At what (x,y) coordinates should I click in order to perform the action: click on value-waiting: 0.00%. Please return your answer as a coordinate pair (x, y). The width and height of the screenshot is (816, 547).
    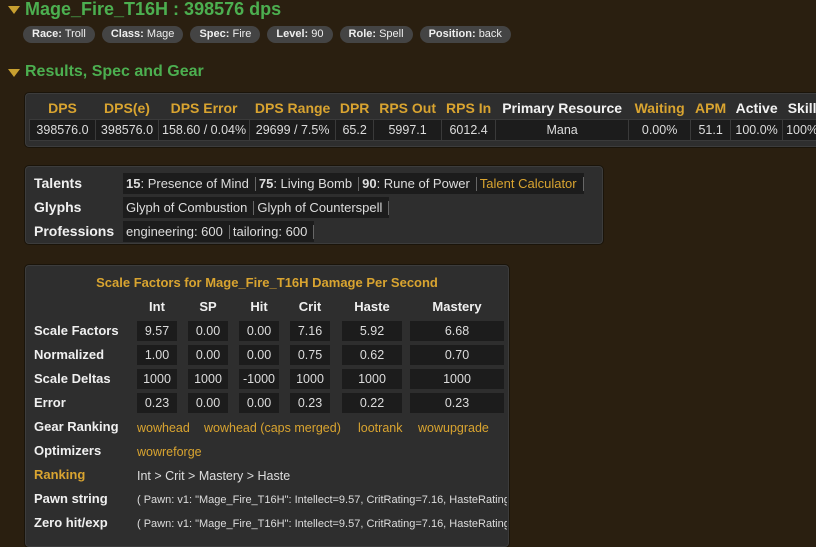
    Looking at the image, I should click on (660, 130).